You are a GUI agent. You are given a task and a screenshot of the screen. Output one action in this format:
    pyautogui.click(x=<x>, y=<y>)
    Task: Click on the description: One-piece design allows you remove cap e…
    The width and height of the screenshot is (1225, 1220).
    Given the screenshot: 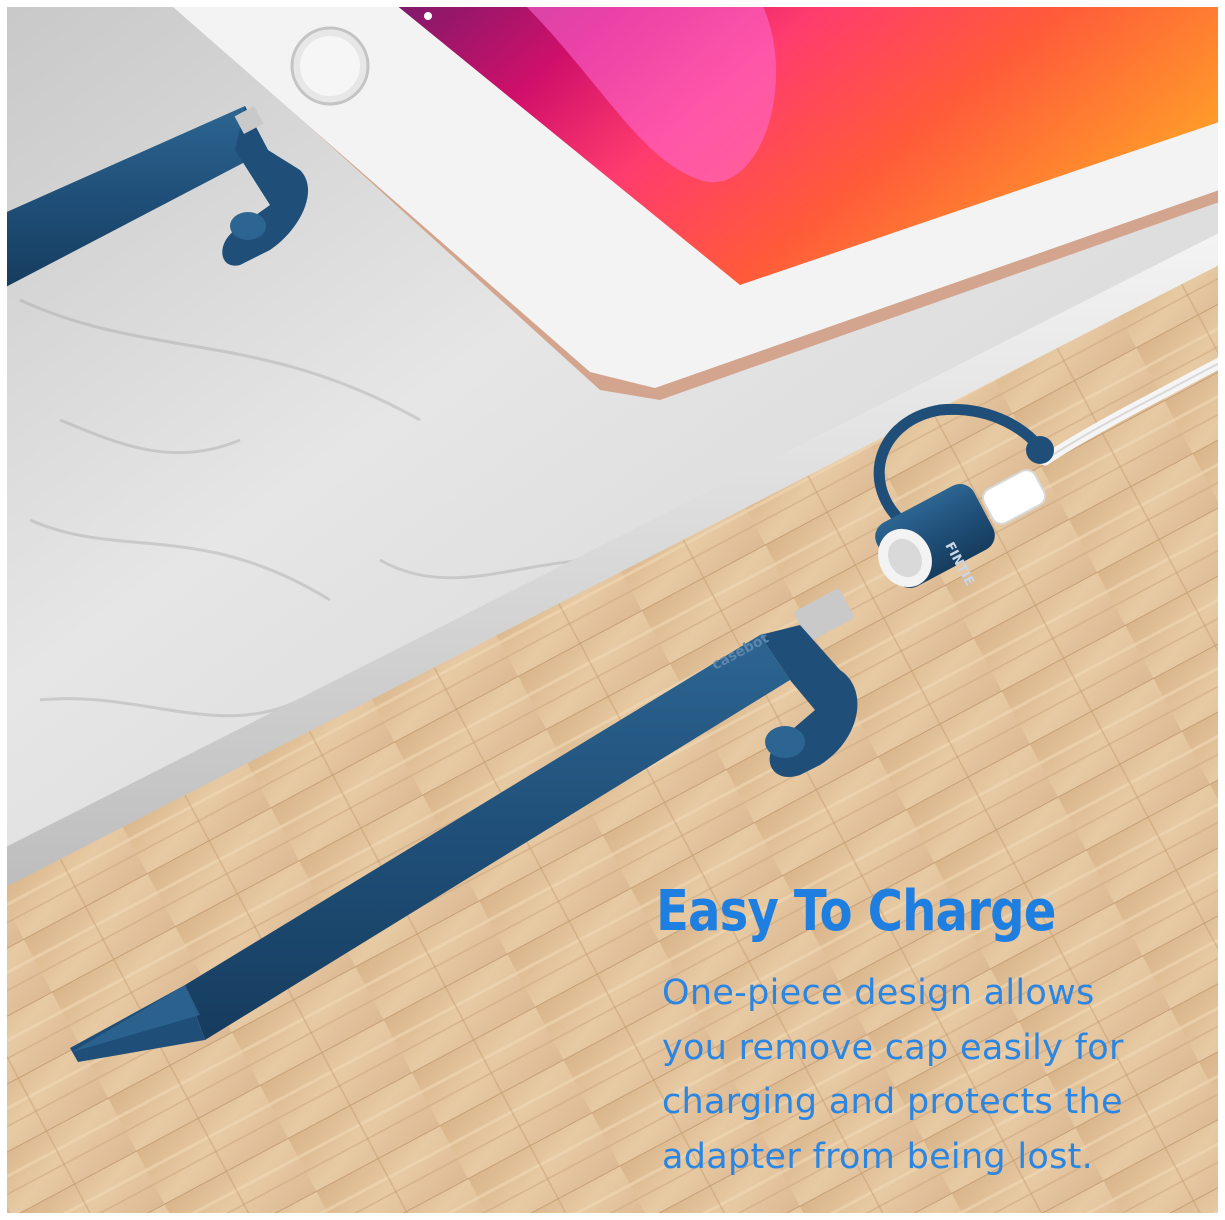 What is the action you would take?
    pyautogui.click(x=932, y=1075)
    